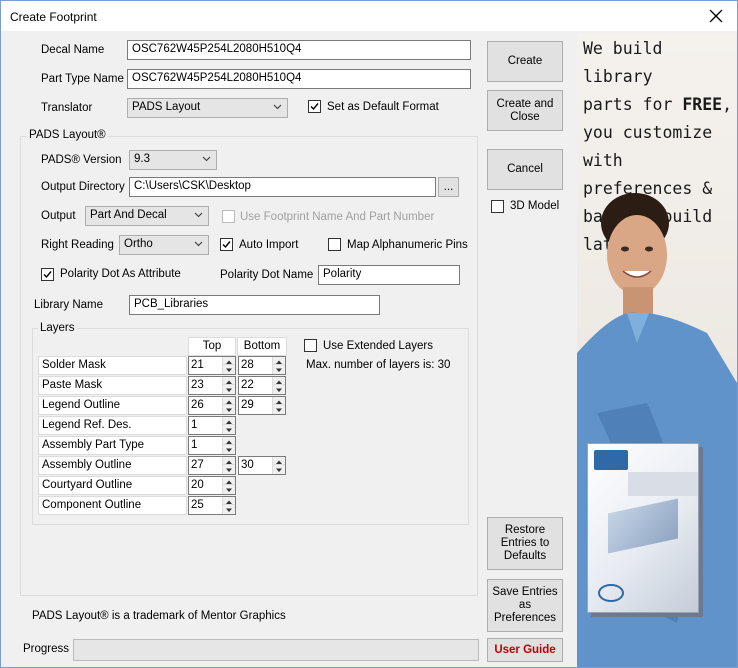  What do you see at coordinates (228, 216) in the screenshot?
I see `use-footprint-name-checkbox` at bounding box center [228, 216].